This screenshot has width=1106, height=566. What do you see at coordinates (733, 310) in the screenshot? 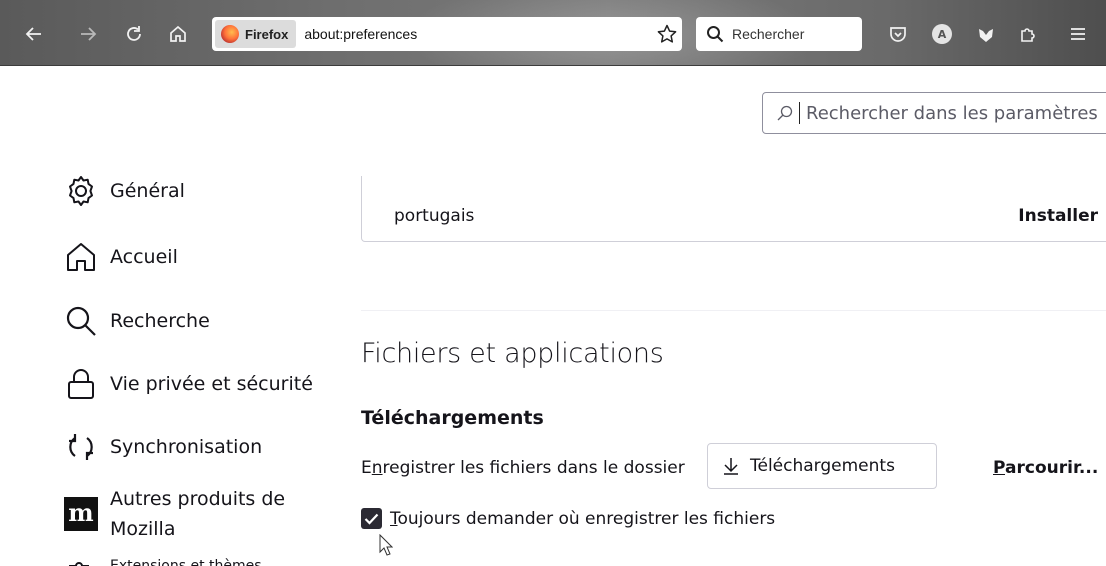
I see `section-divider` at bounding box center [733, 310].